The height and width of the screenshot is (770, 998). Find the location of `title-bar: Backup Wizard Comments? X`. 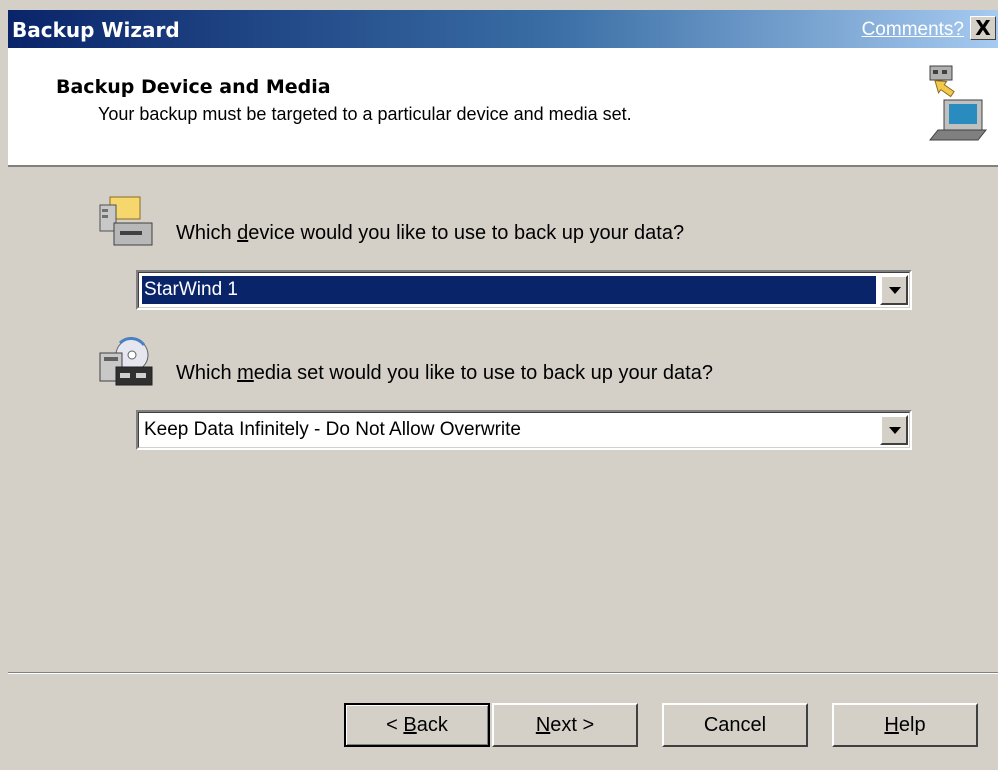

title-bar: Backup Wizard Comments? X is located at coordinates (503, 29).